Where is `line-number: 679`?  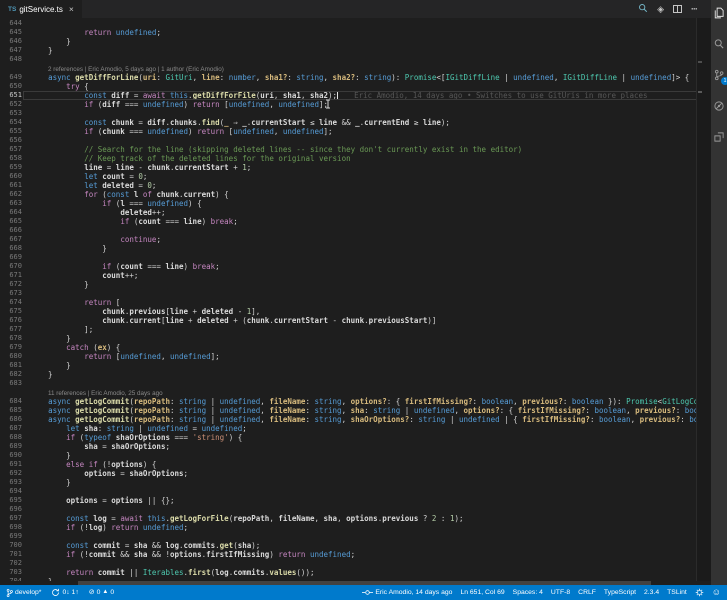
line-number: 679 is located at coordinates (15, 347).